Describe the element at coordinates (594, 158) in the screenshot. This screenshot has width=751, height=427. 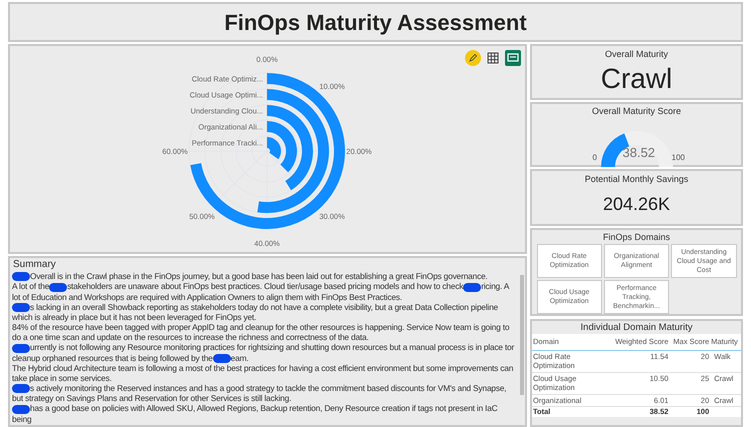
I see `gauge-min: 0` at that location.